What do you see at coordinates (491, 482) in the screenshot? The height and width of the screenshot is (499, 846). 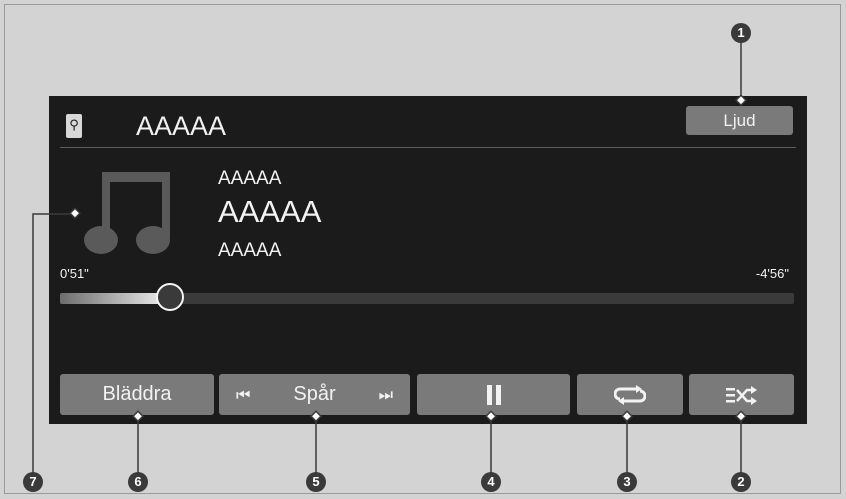 I see `callout-4: 4` at bounding box center [491, 482].